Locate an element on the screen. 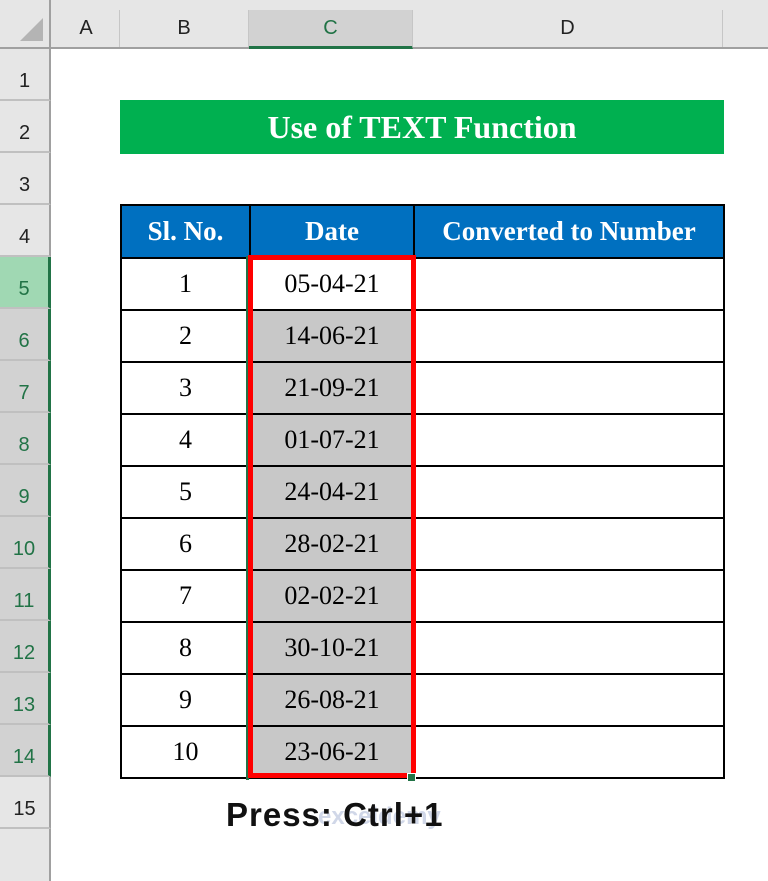  table-row: 7 02-02-21 is located at coordinates (422, 596).